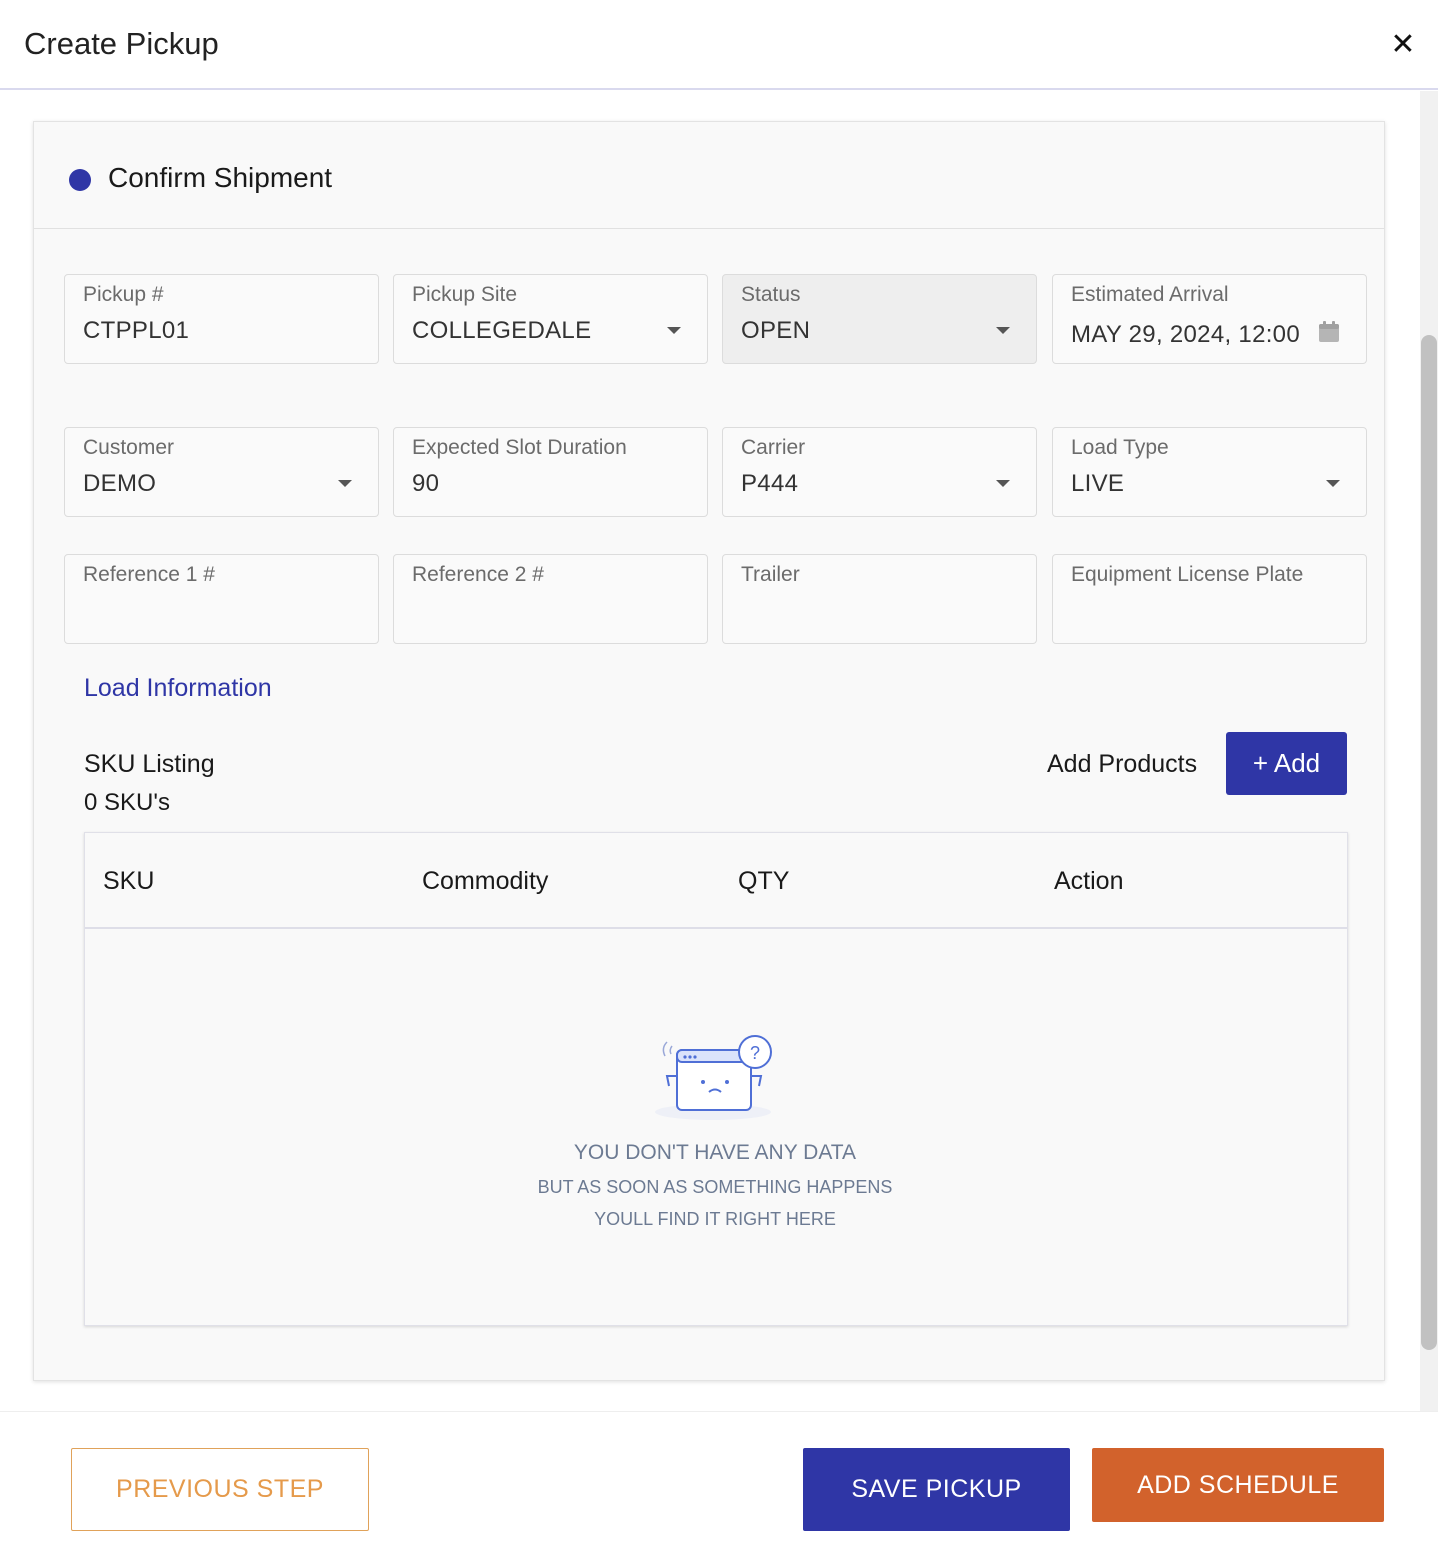 This screenshot has width=1438, height=1566. Describe the element at coordinates (709, 175) in the screenshot. I see `card-header: Confirm Shipment` at that location.